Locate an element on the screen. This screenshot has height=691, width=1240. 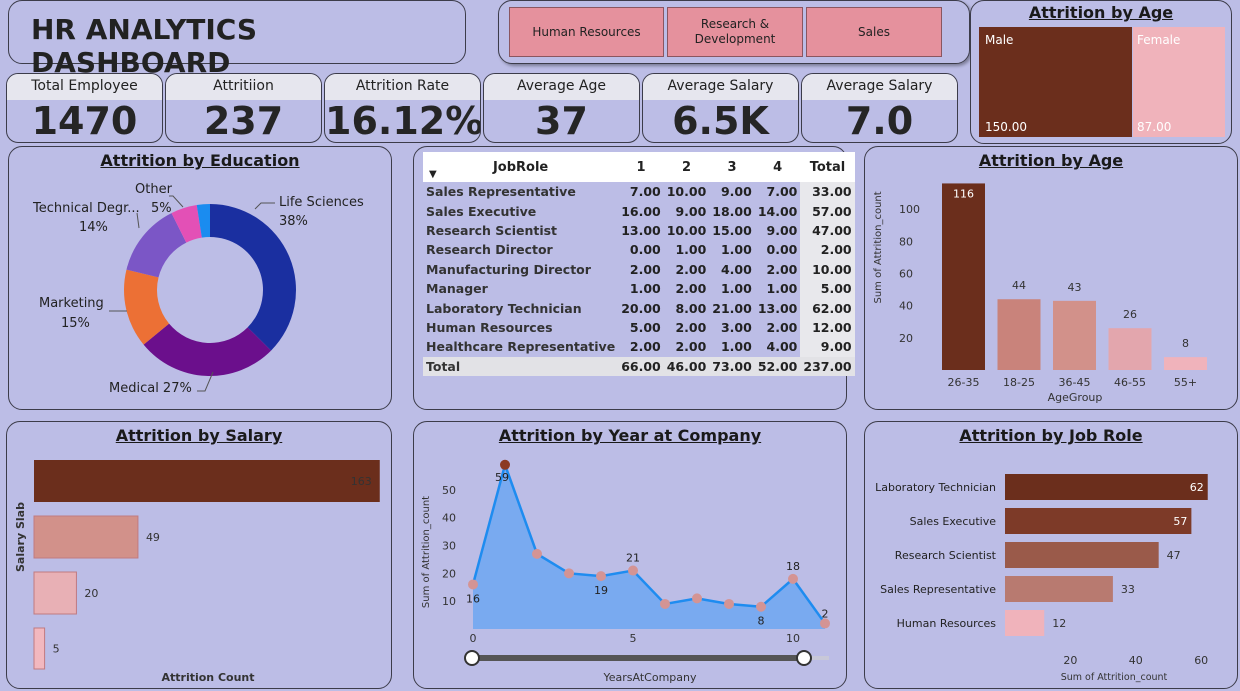
matrix-cell: 9.00 is located at coordinates (782, 230).